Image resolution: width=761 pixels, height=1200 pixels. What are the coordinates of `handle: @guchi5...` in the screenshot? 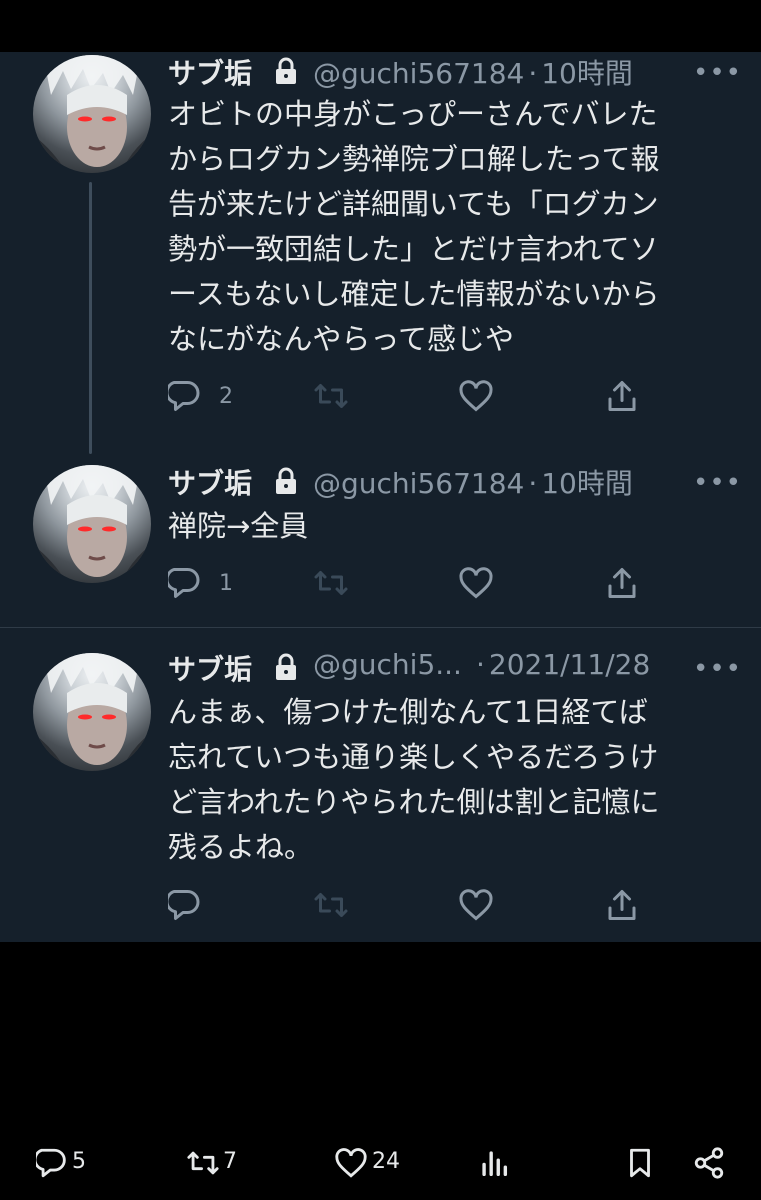 It's located at (387, 664).